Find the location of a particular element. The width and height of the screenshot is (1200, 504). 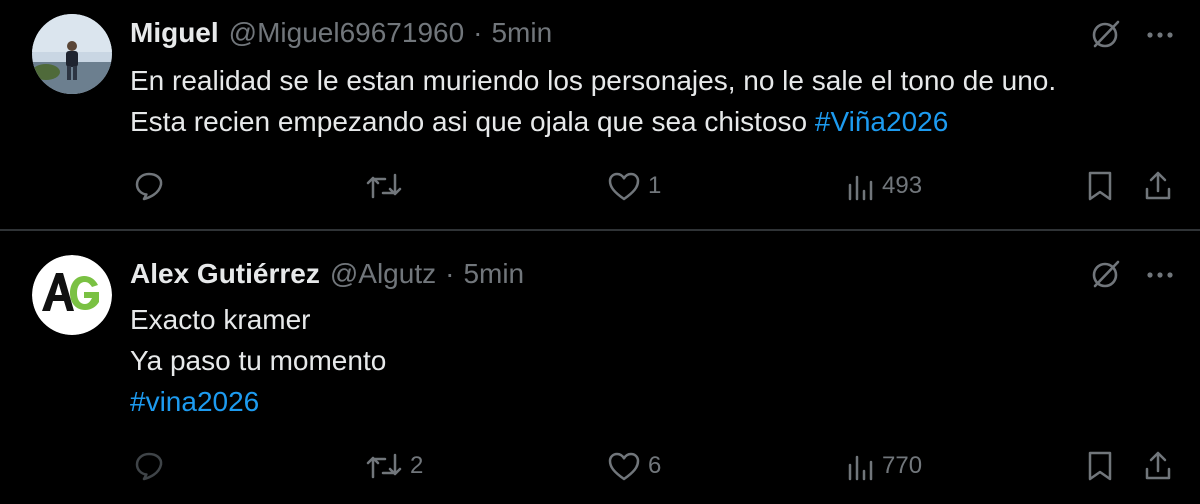

tweet-line: Exacto kramer is located at coordinates (258, 319).